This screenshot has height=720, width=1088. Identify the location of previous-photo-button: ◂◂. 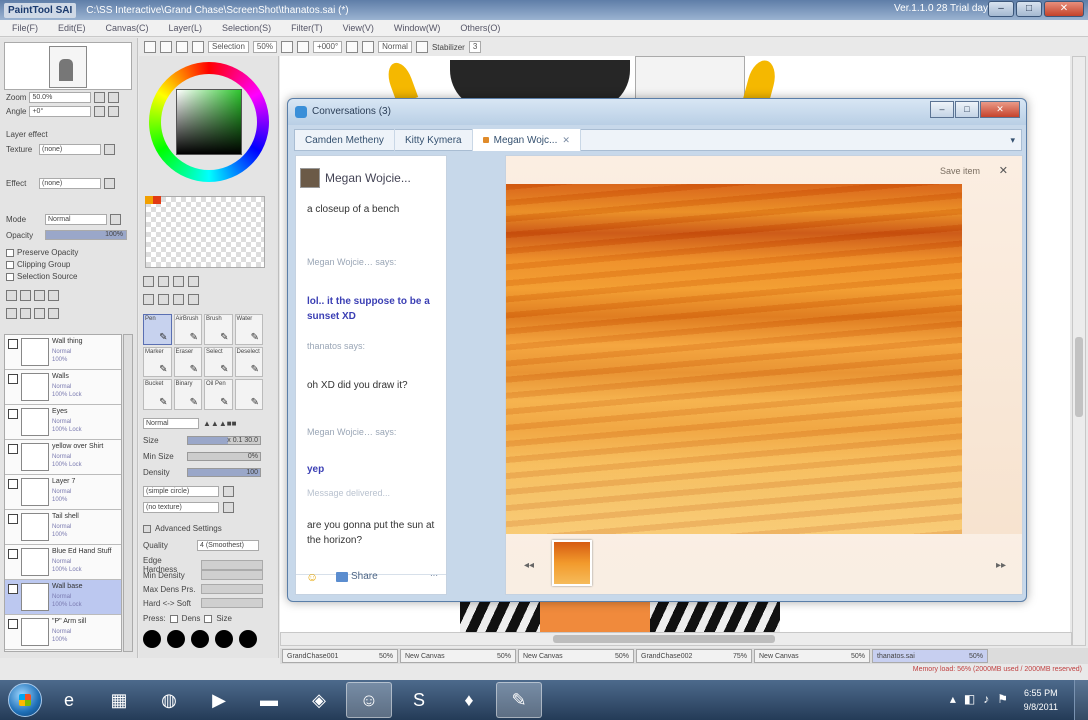
(529, 565).